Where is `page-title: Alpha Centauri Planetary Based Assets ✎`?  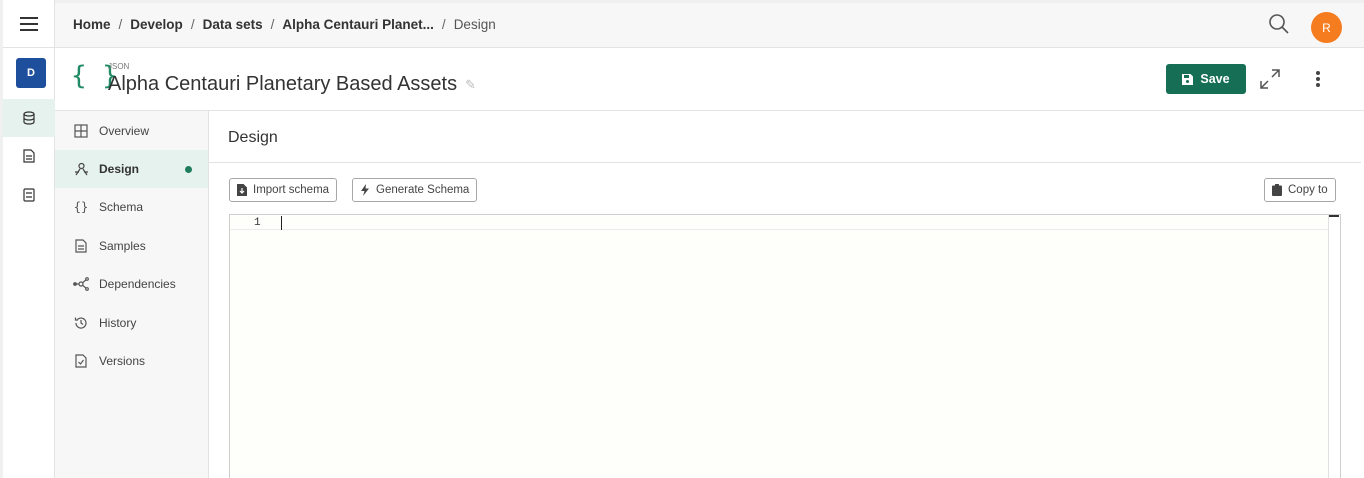
page-title: Alpha Centauri Planetary Based Assets ✎ is located at coordinates (292, 84).